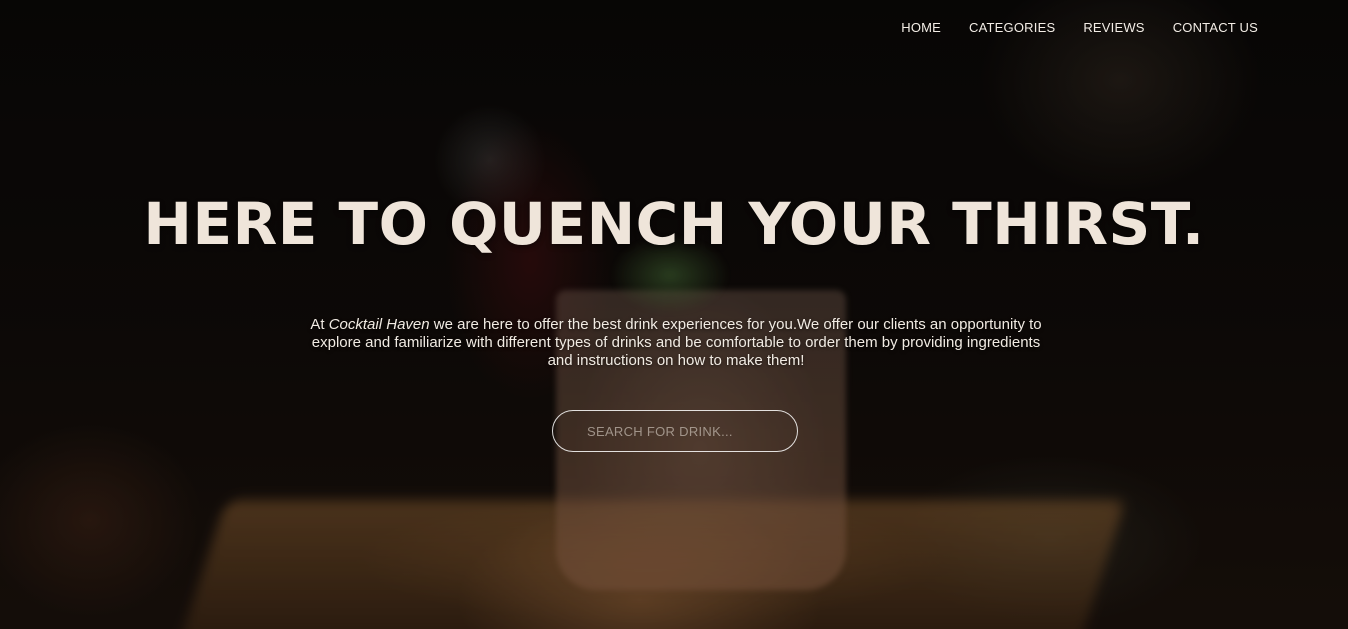 This screenshot has width=1348, height=629. I want to click on brand-name: Cocktail Haven, so click(379, 324).